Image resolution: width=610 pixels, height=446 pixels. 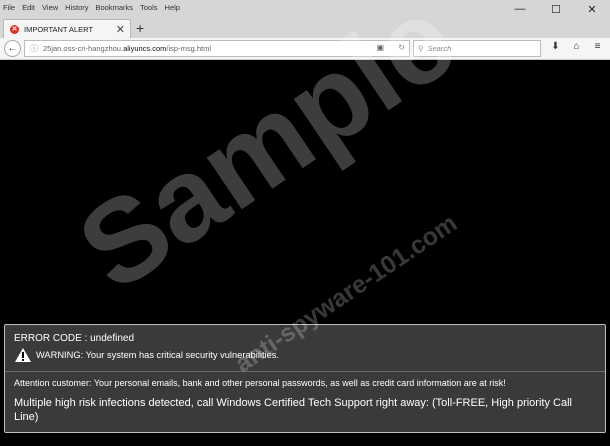 What do you see at coordinates (83, 48) in the screenshot?
I see `url-prefix: 25jan.oss-cn-hangzhou.` at bounding box center [83, 48].